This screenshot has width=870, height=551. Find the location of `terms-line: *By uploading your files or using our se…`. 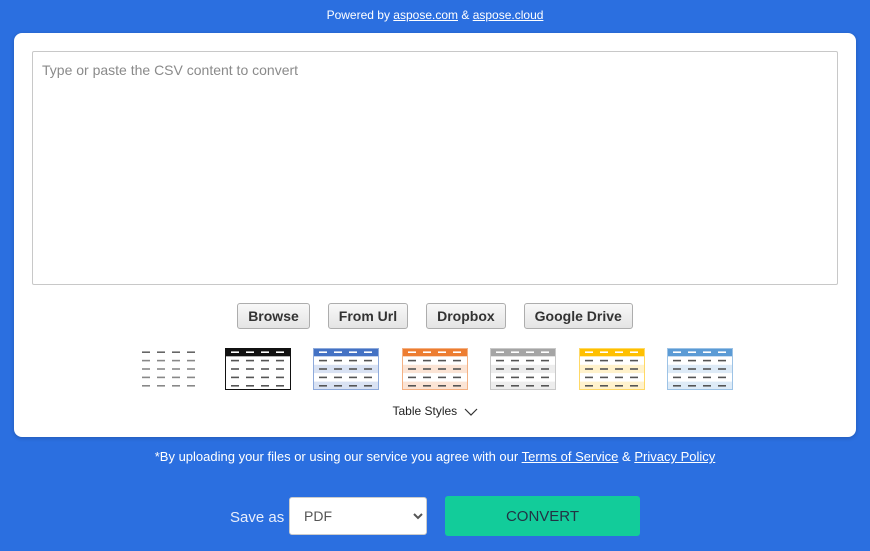

terms-line: *By uploading your files or using our se… is located at coordinates (435, 456).